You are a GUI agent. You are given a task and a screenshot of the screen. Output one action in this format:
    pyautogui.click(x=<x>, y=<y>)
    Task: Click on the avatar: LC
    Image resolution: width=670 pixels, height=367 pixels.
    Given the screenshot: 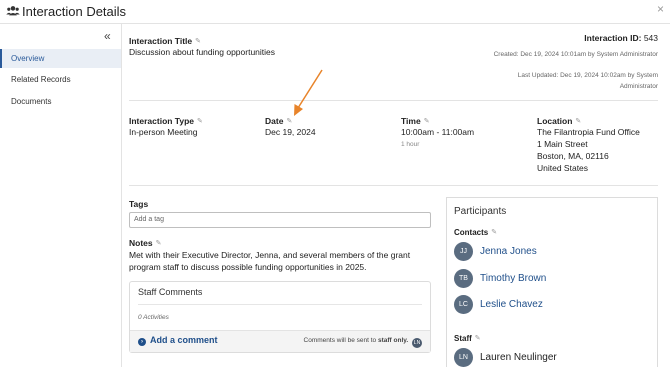 What is the action you would take?
    pyautogui.click(x=463, y=304)
    